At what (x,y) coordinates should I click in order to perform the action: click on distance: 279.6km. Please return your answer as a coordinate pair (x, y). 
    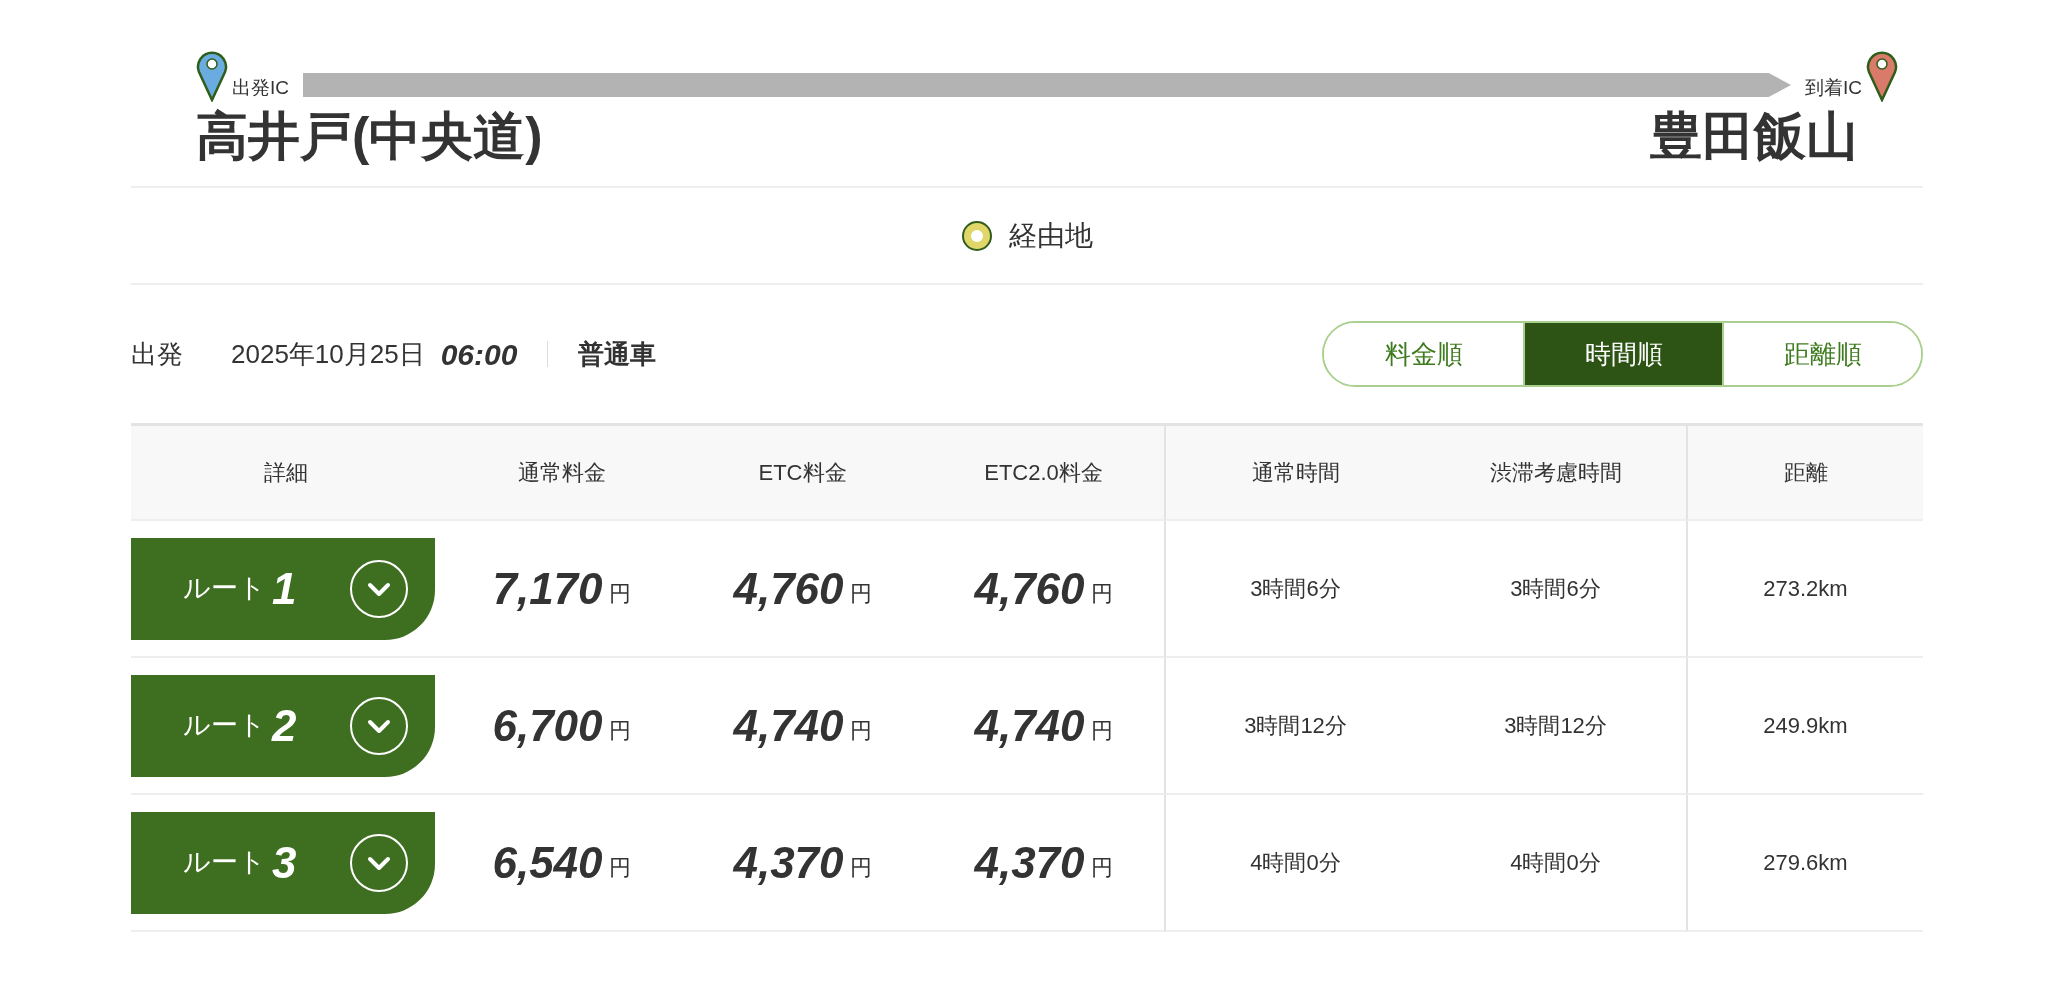
    Looking at the image, I should click on (1805, 863).